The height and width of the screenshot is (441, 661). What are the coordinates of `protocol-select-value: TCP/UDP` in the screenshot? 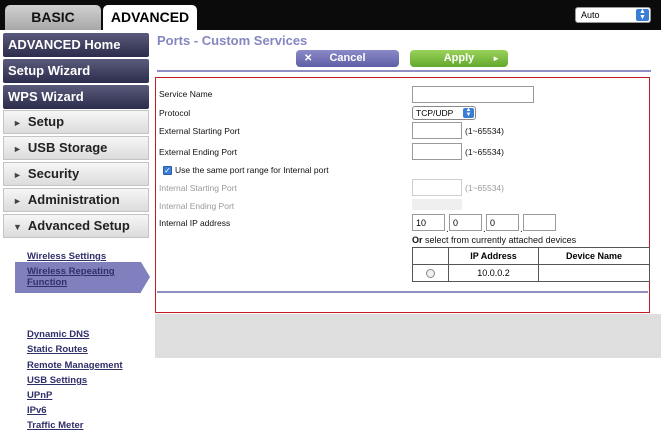 It's located at (435, 113).